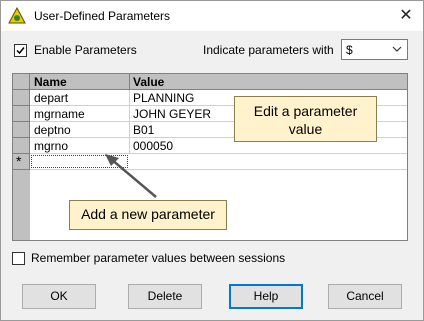  What do you see at coordinates (165, 296) in the screenshot?
I see `delete-button: Delete` at bounding box center [165, 296].